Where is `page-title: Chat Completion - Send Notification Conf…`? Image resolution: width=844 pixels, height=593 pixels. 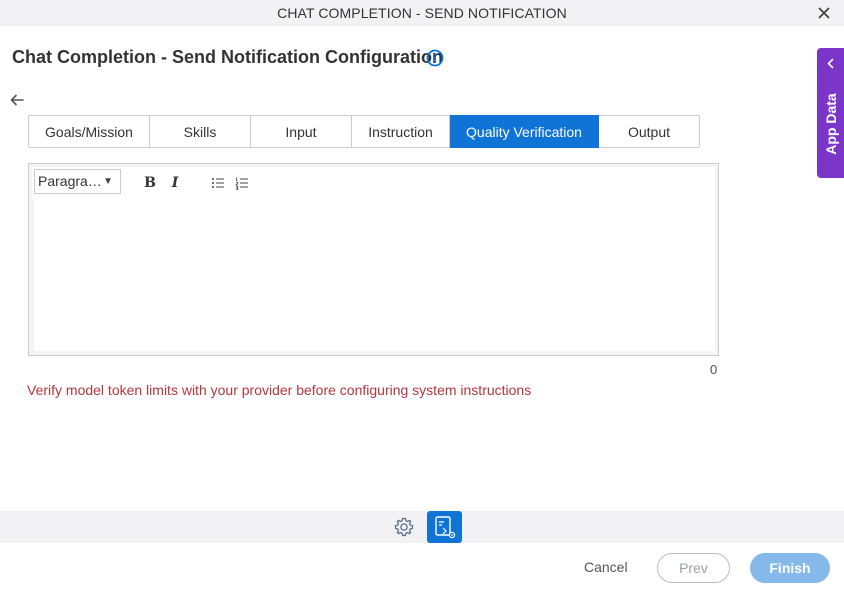
page-title: Chat Completion - Send Notification Conf… is located at coordinates (227, 57).